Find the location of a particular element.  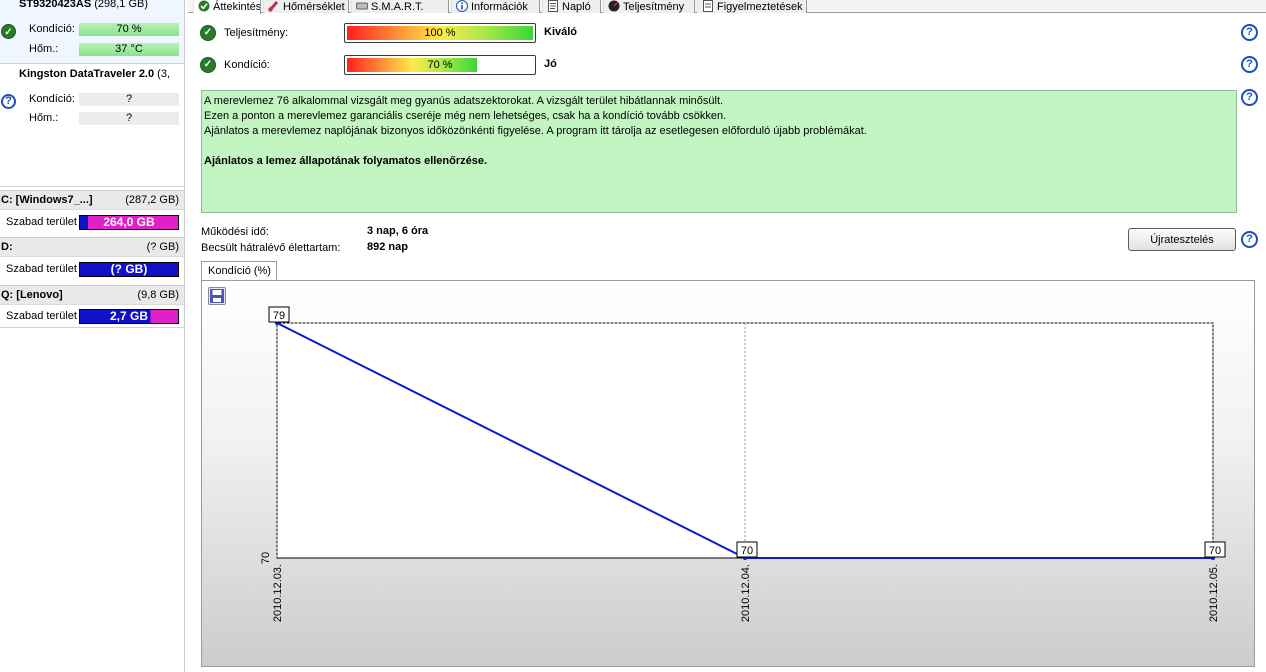

question-icon: ? is located at coordinates (8, 101).